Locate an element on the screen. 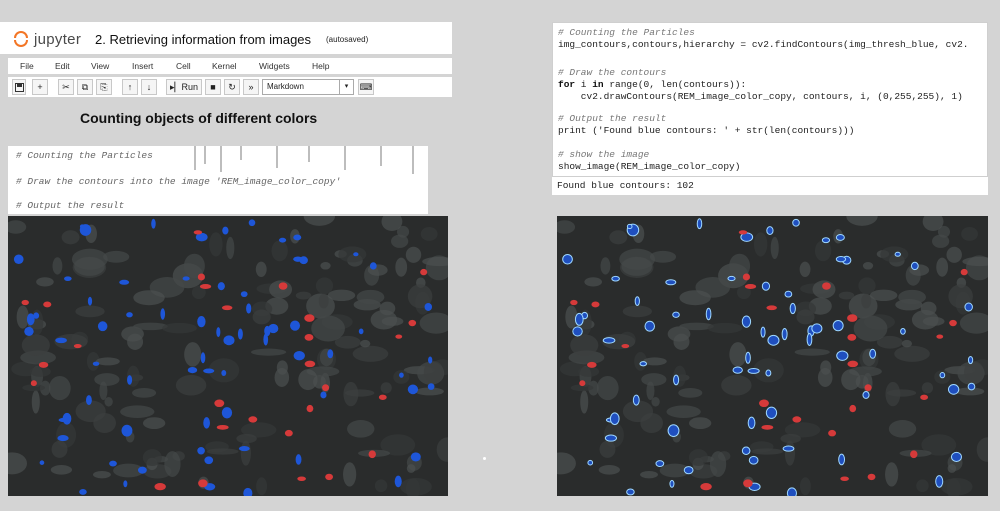  cut-icon: ✂ is located at coordinates (66, 87).